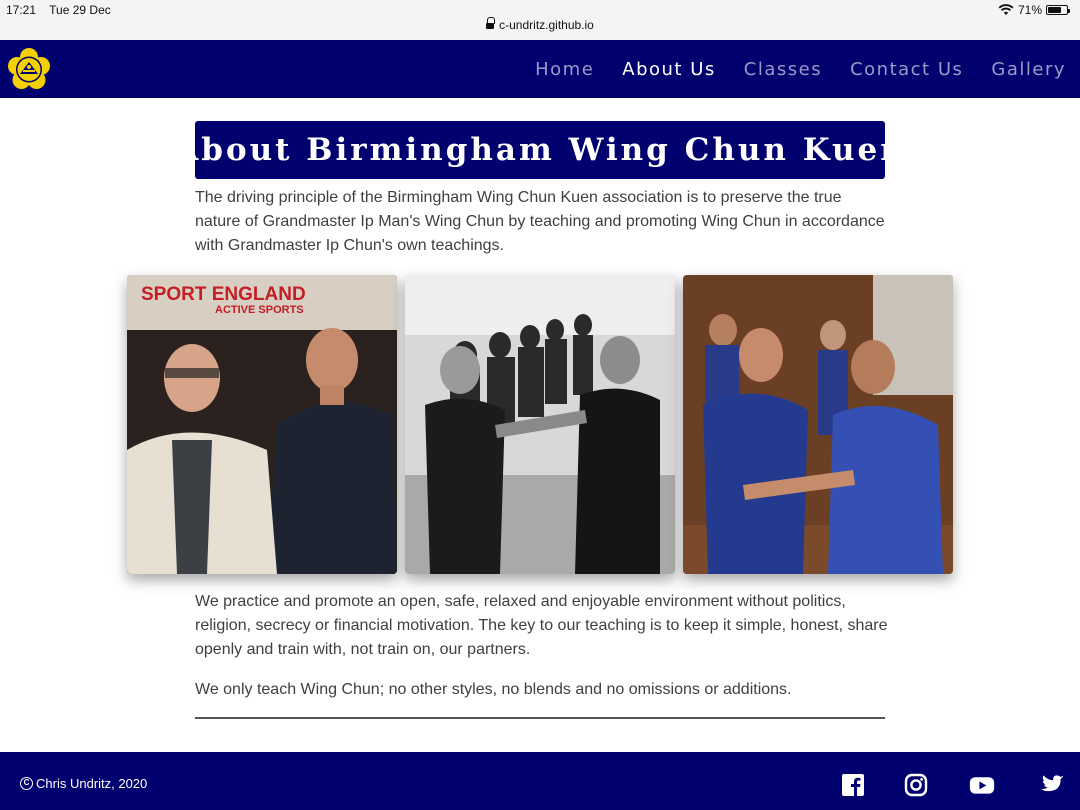  What do you see at coordinates (564, 69) in the screenshot?
I see `nav-home: Home` at bounding box center [564, 69].